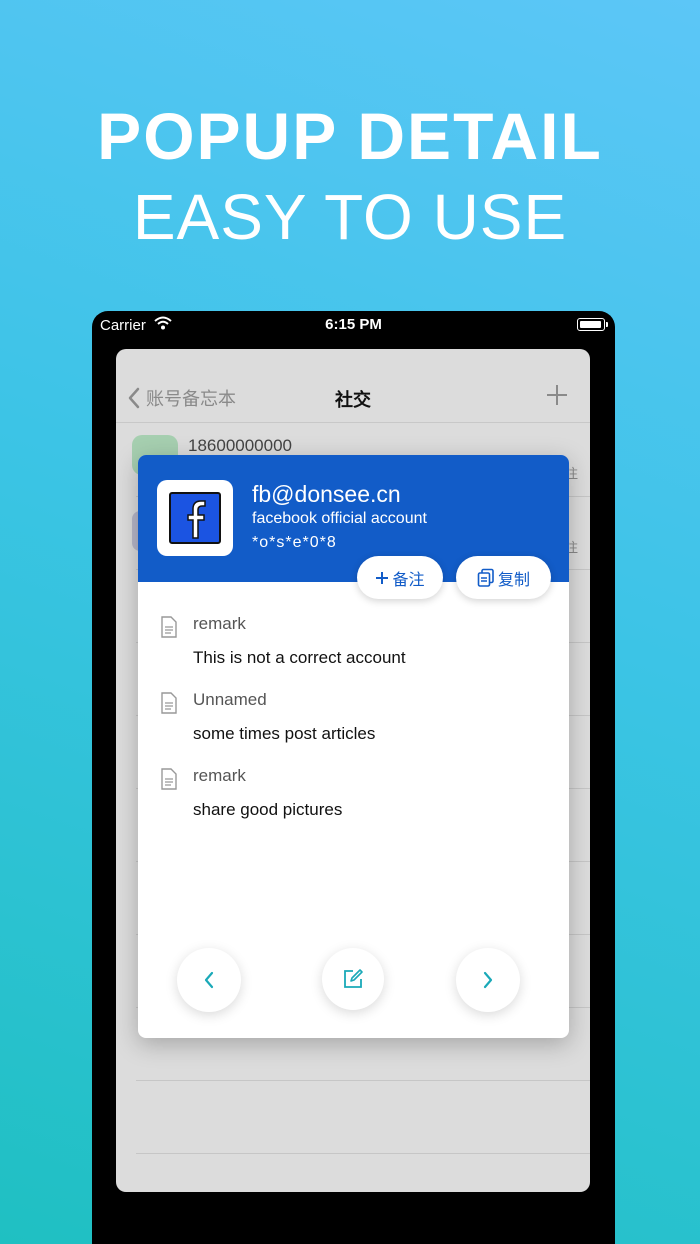  Describe the element at coordinates (240, 445) in the screenshot. I see `list-item-account: 18600000000` at that location.